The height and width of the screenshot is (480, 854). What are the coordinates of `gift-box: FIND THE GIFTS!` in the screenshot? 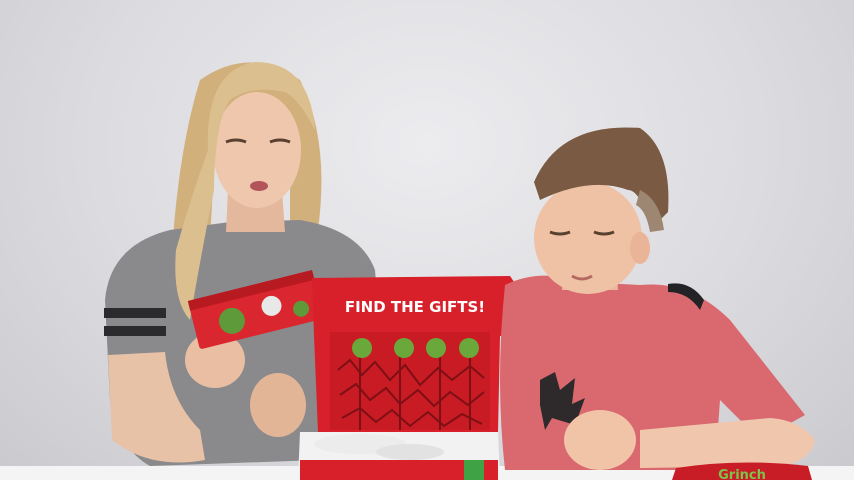 It's located at (412, 378).